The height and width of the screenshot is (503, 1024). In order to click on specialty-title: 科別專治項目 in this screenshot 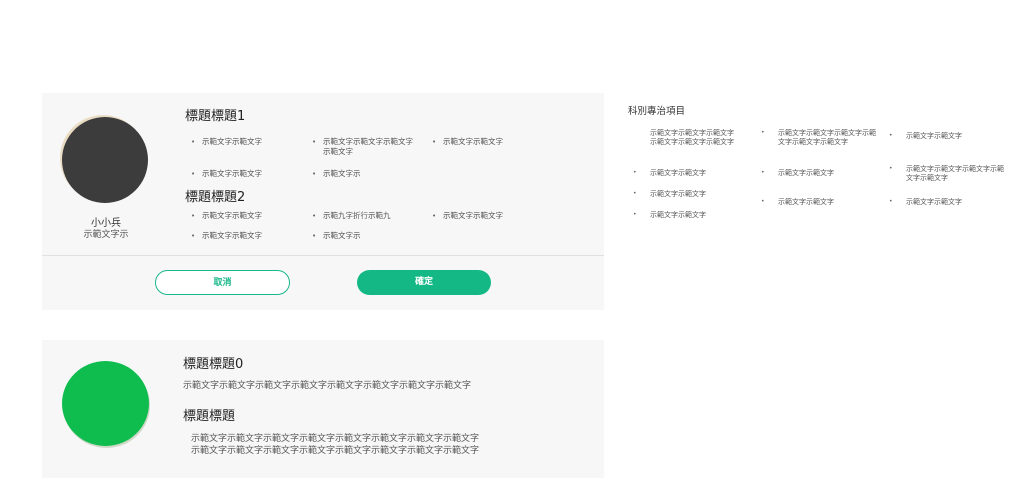, I will do `click(657, 111)`.